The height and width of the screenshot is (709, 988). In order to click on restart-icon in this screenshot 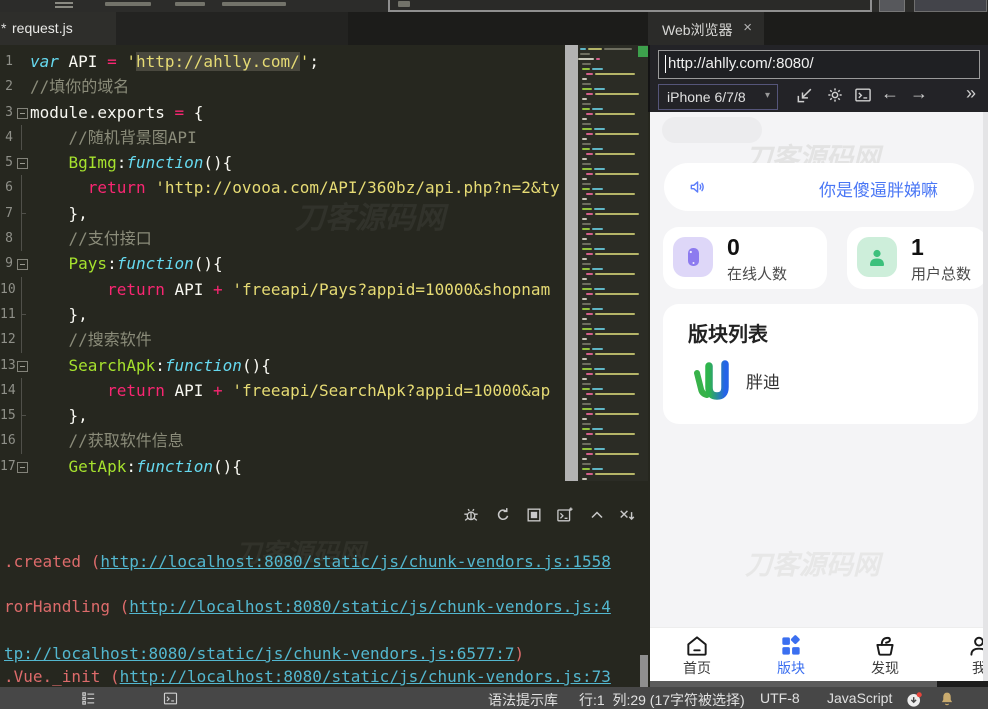, I will do `click(503, 515)`.